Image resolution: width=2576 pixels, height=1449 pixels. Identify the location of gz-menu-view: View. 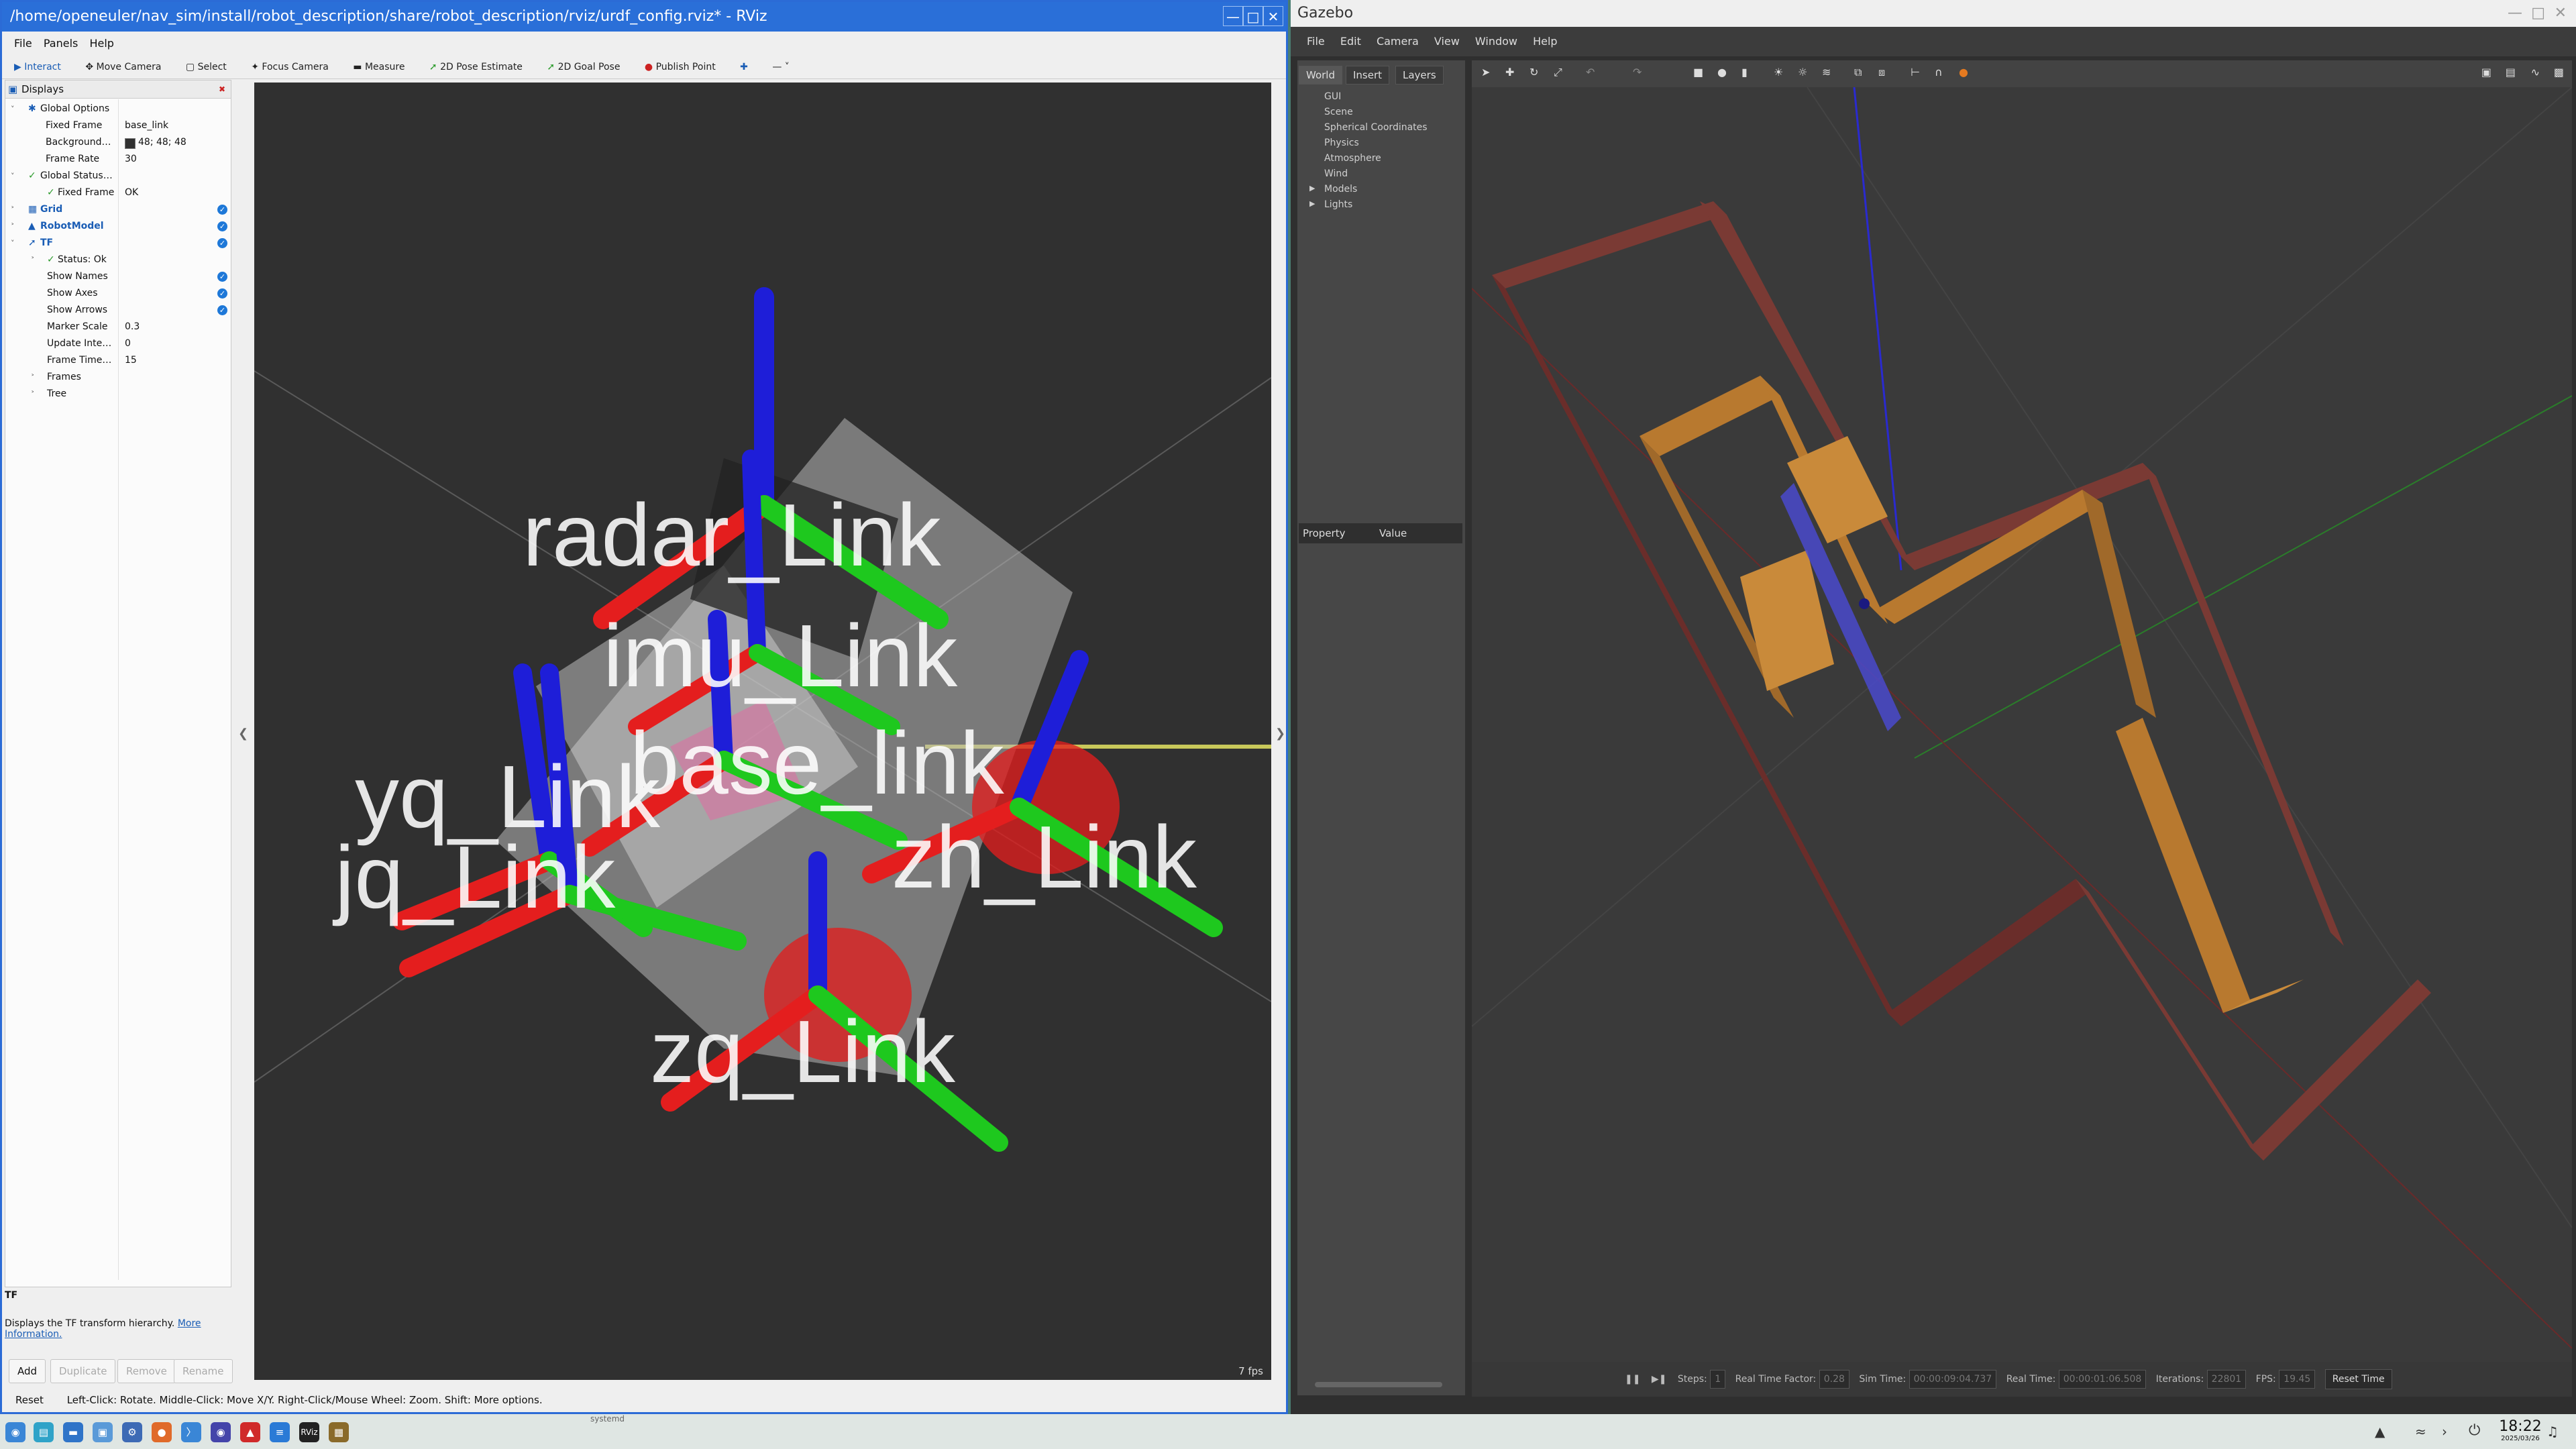
(1445, 41).